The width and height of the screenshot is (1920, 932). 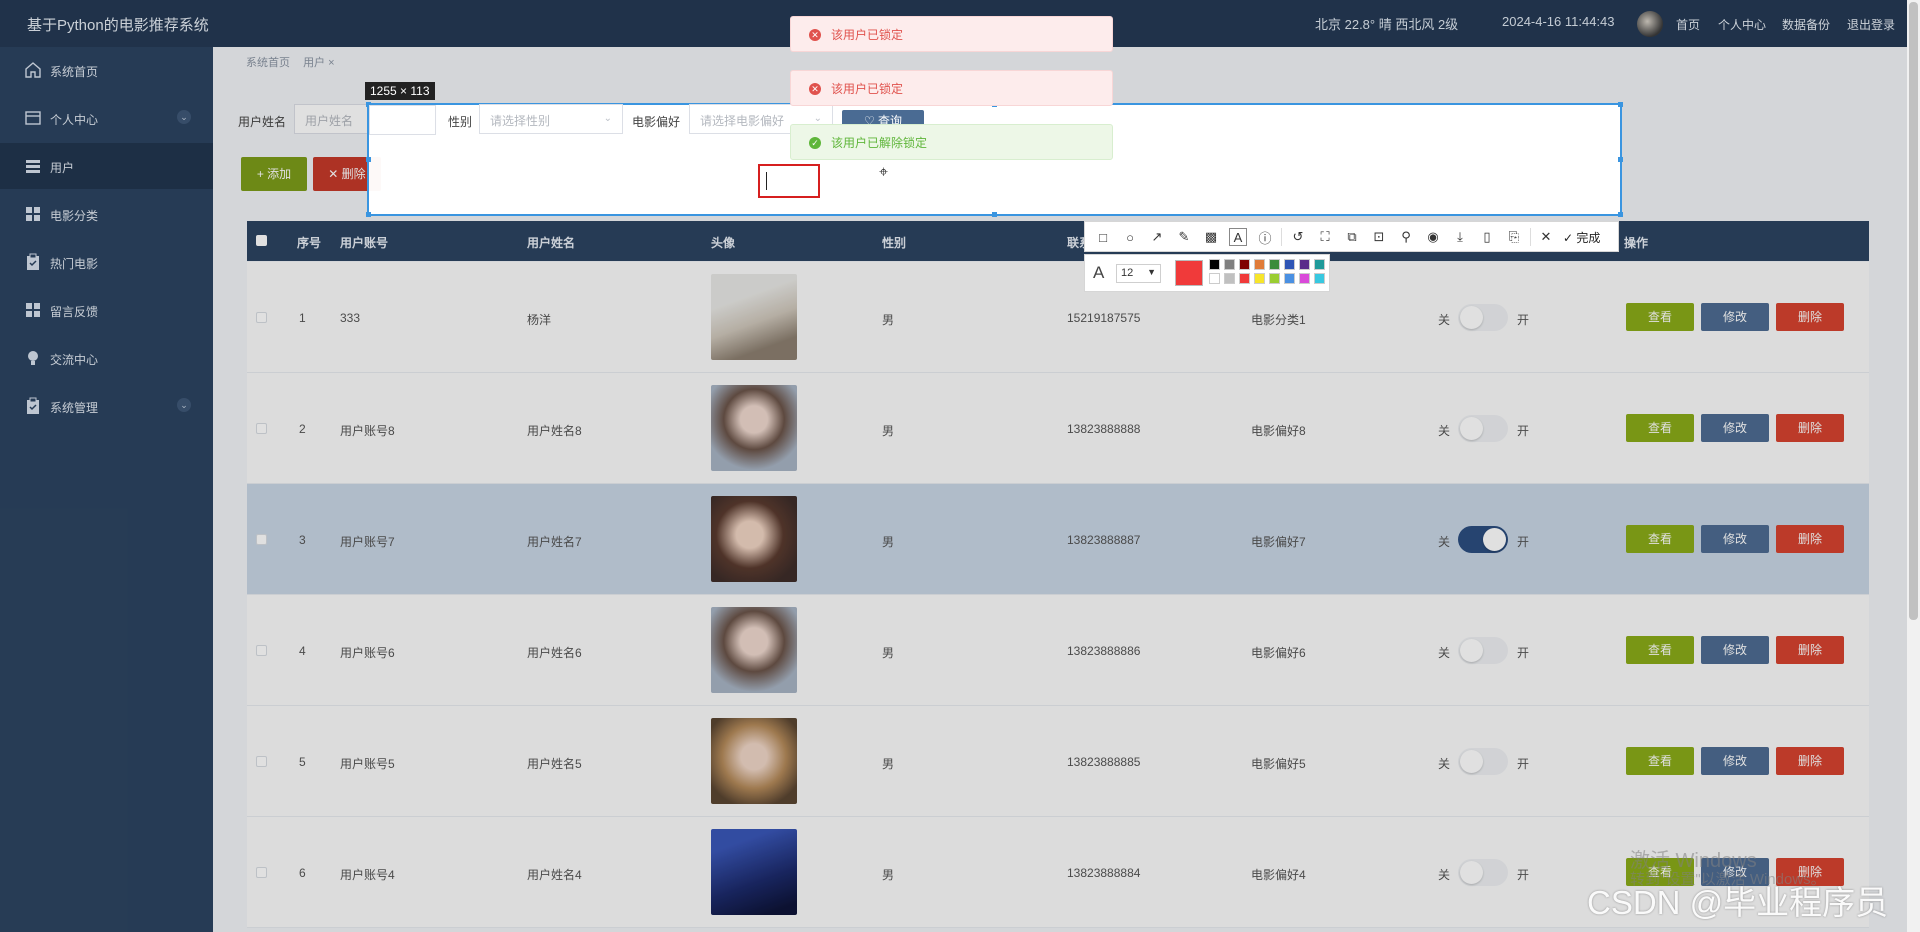 What do you see at coordinates (1460, 237) in the screenshot?
I see `download-icon: ⤓` at bounding box center [1460, 237].